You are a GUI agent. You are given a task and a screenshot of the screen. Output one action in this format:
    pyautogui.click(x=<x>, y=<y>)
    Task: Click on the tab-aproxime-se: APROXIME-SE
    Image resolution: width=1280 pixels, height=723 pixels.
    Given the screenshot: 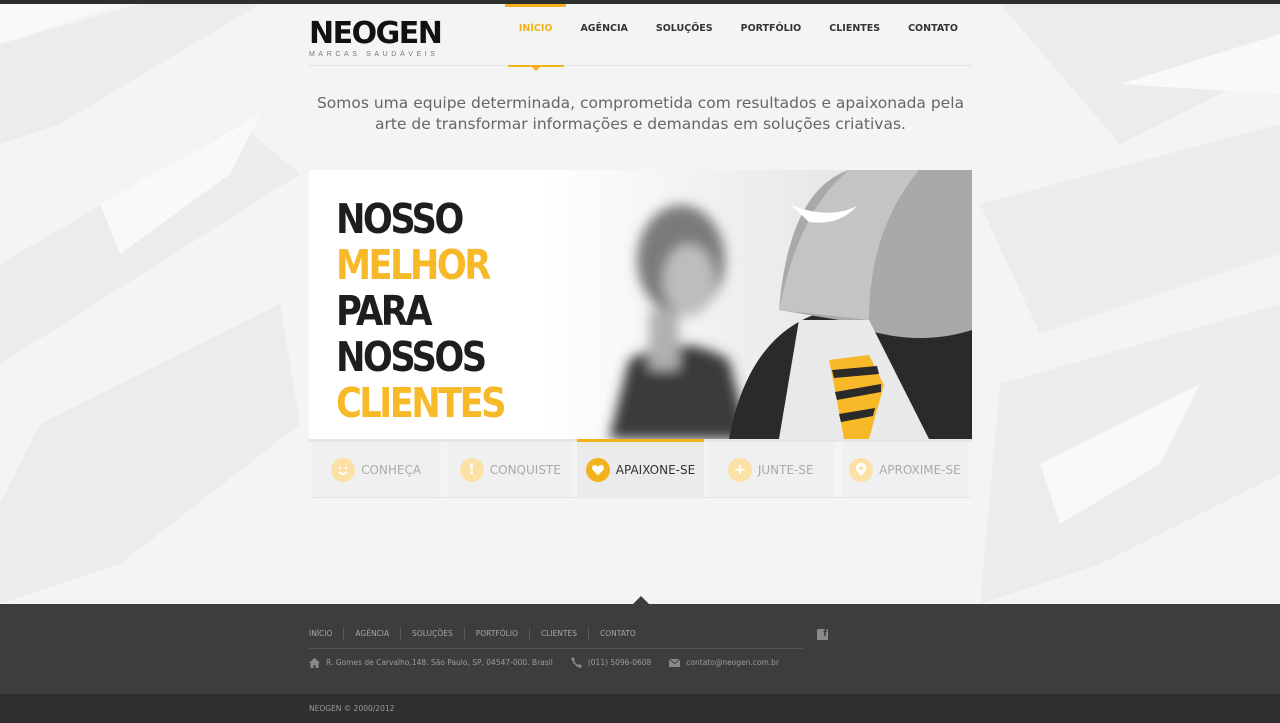 What is the action you would take?
    pyautogui.click(x=905, y=469)
    